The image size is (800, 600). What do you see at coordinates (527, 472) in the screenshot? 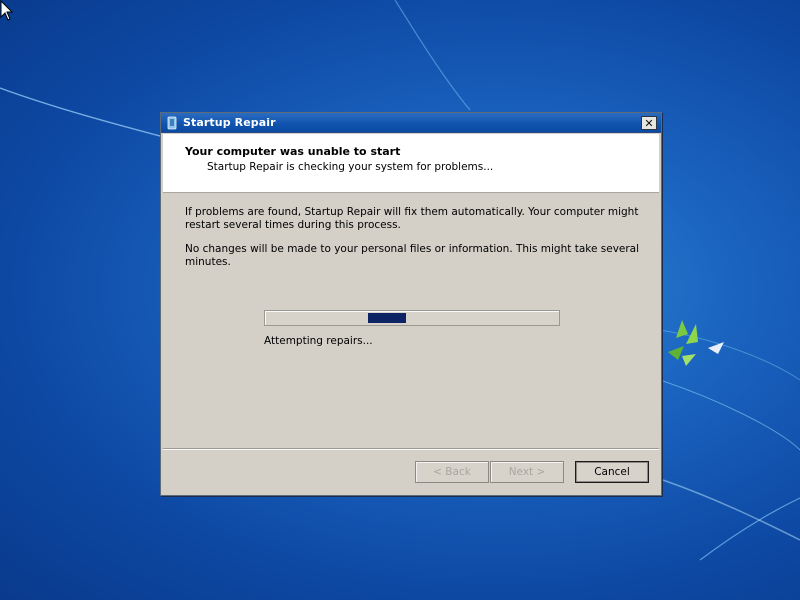
I see `next-button: Next >` at bounding box center [527, 472].